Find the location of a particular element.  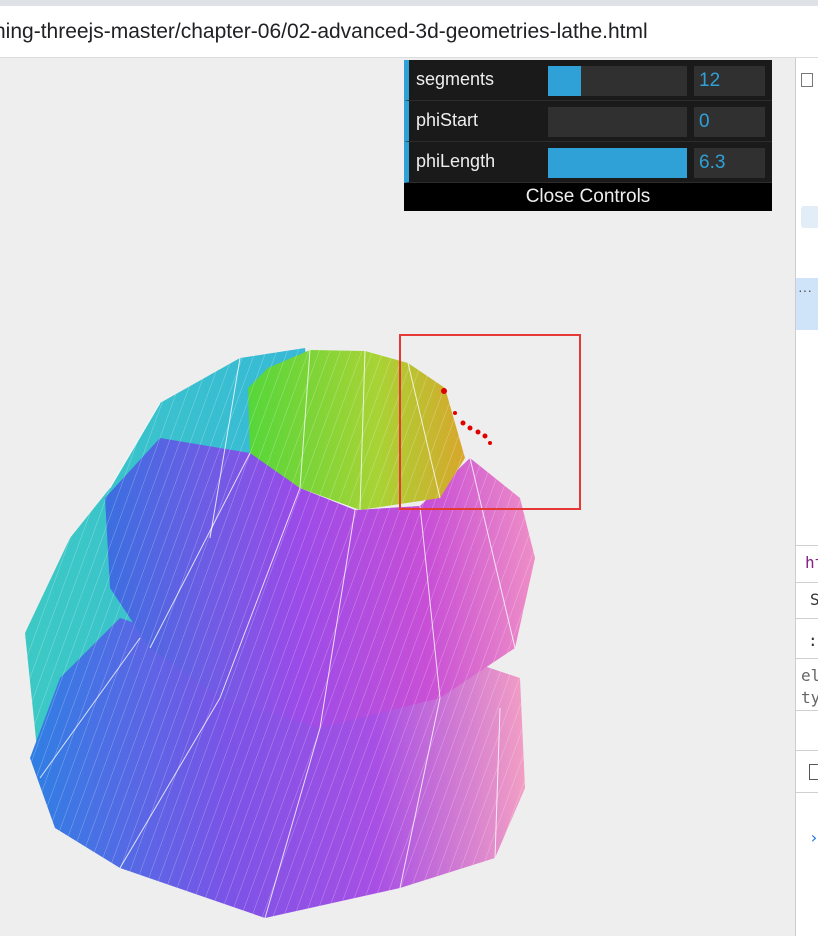

devtools-panel: ··· ht S : el ty › is located at coordinates (806, 497).